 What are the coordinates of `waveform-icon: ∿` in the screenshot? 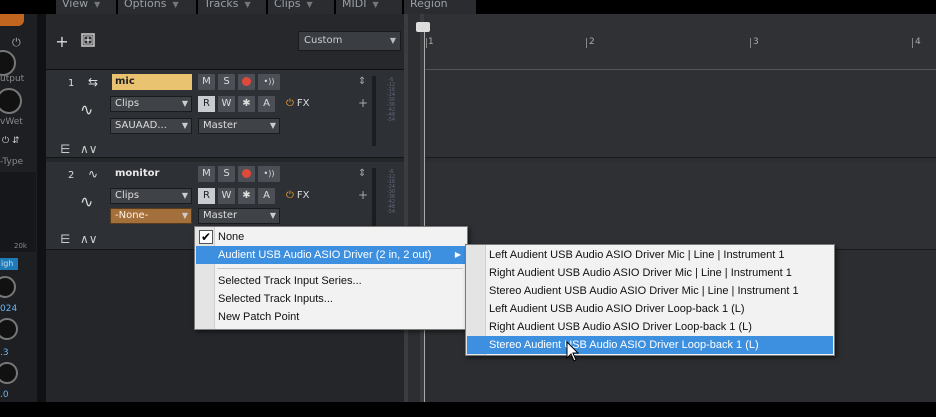 It's located at (87, 201).